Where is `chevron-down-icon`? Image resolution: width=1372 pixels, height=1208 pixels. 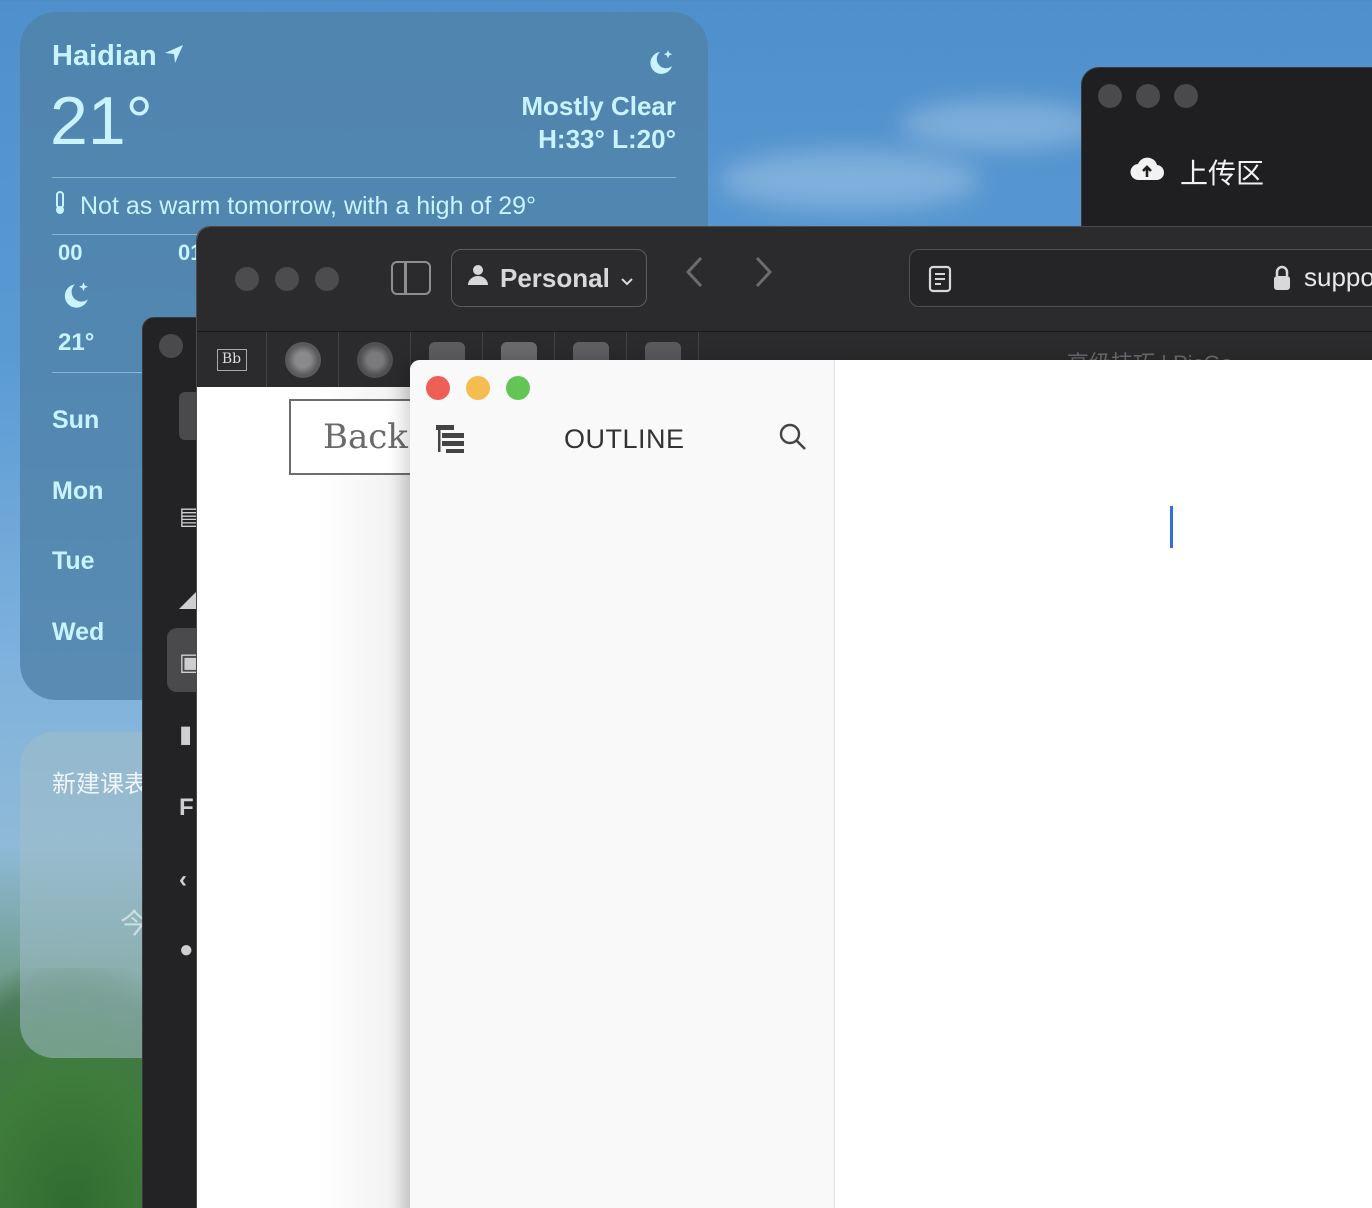 chevron-down-icon is located at coordinates (627, 278).